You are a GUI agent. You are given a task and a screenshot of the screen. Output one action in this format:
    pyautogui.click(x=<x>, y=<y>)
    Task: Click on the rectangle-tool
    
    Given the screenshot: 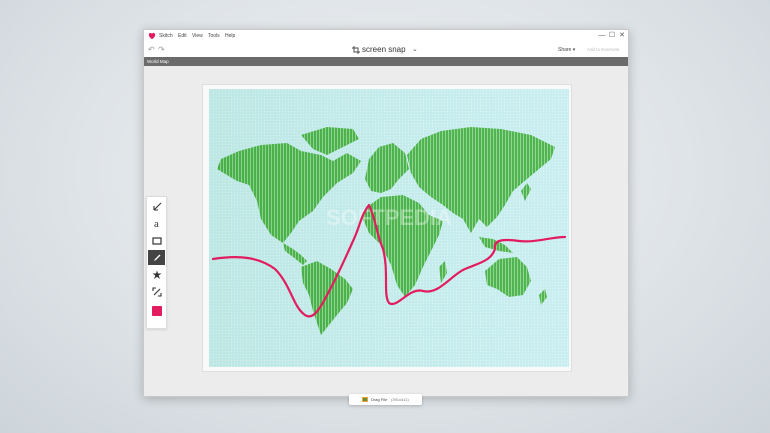 What is the action you would take?
    pyautogui.click(x=156, y=240)
    